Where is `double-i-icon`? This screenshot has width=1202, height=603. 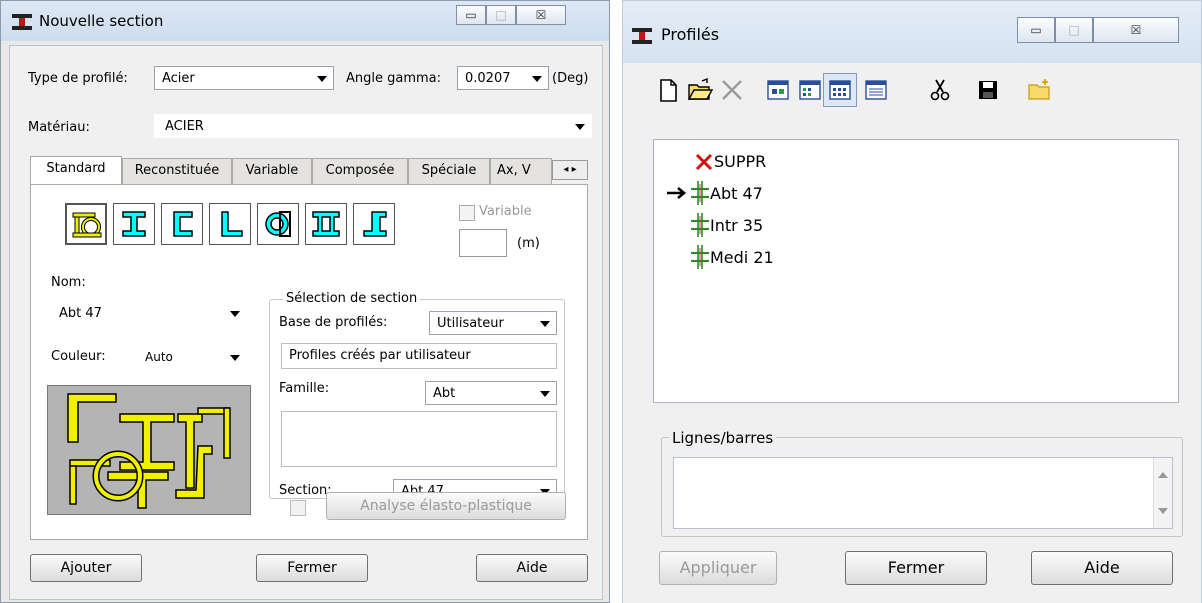 double-i-icon is located at coordinates (326, 224).